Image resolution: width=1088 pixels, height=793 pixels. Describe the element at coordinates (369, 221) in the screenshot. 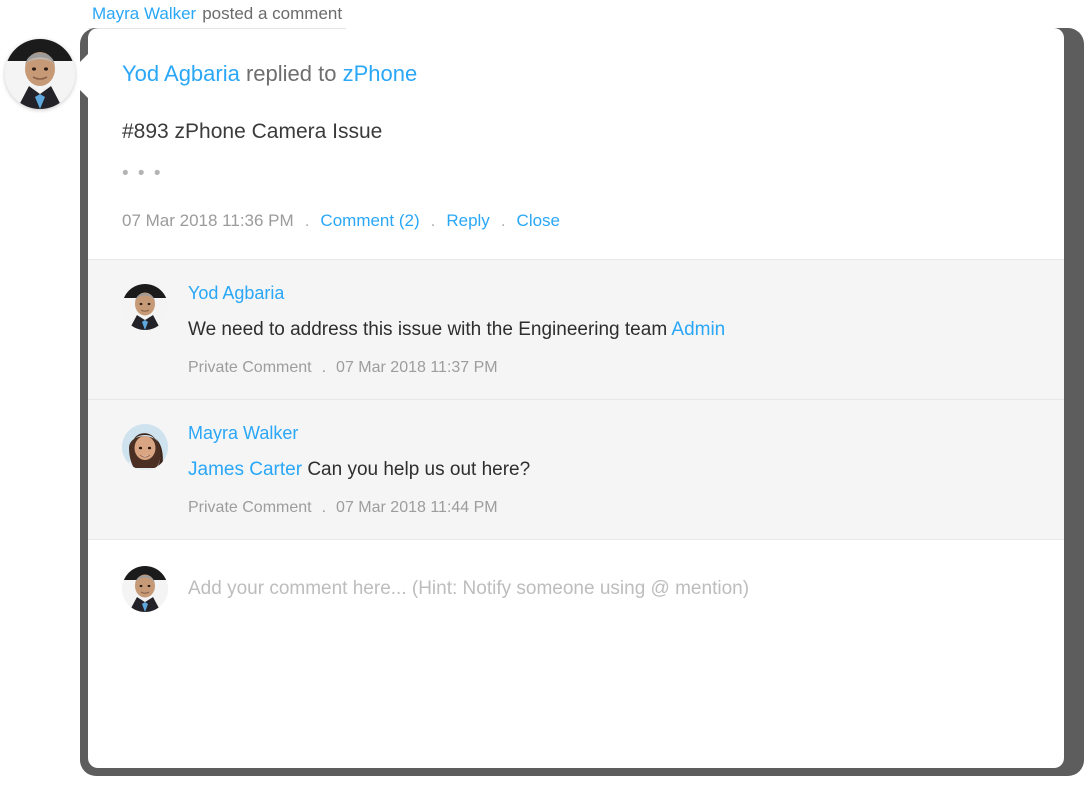

I see `comment-count-link: Comment (2)` at that location.